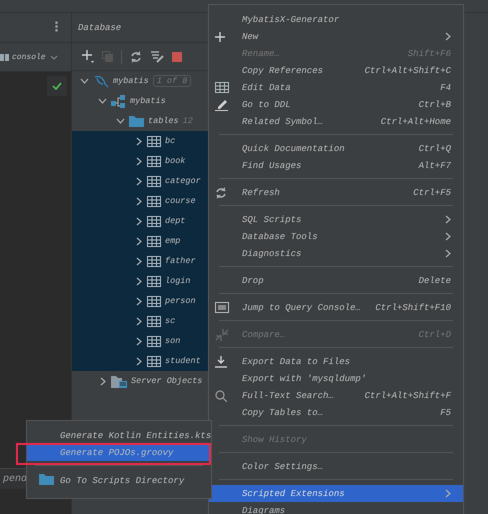 This screenshot has height=514, width=488. Describe the element at coordinates (336, 508) in the screenshot. I see `menu-item: Diagrams` at that location.